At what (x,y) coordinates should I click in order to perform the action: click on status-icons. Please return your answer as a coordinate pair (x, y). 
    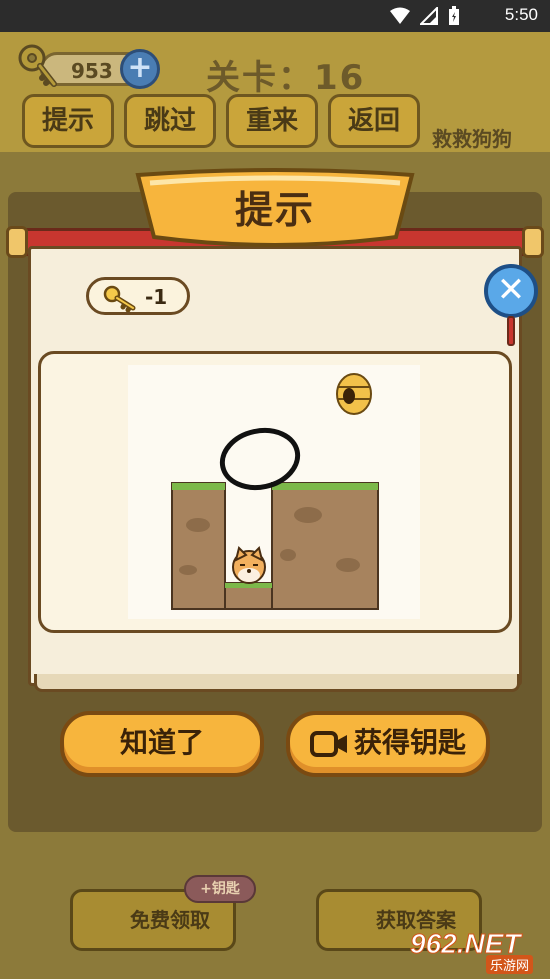
    Looking at the image, I should click on (425, 16).